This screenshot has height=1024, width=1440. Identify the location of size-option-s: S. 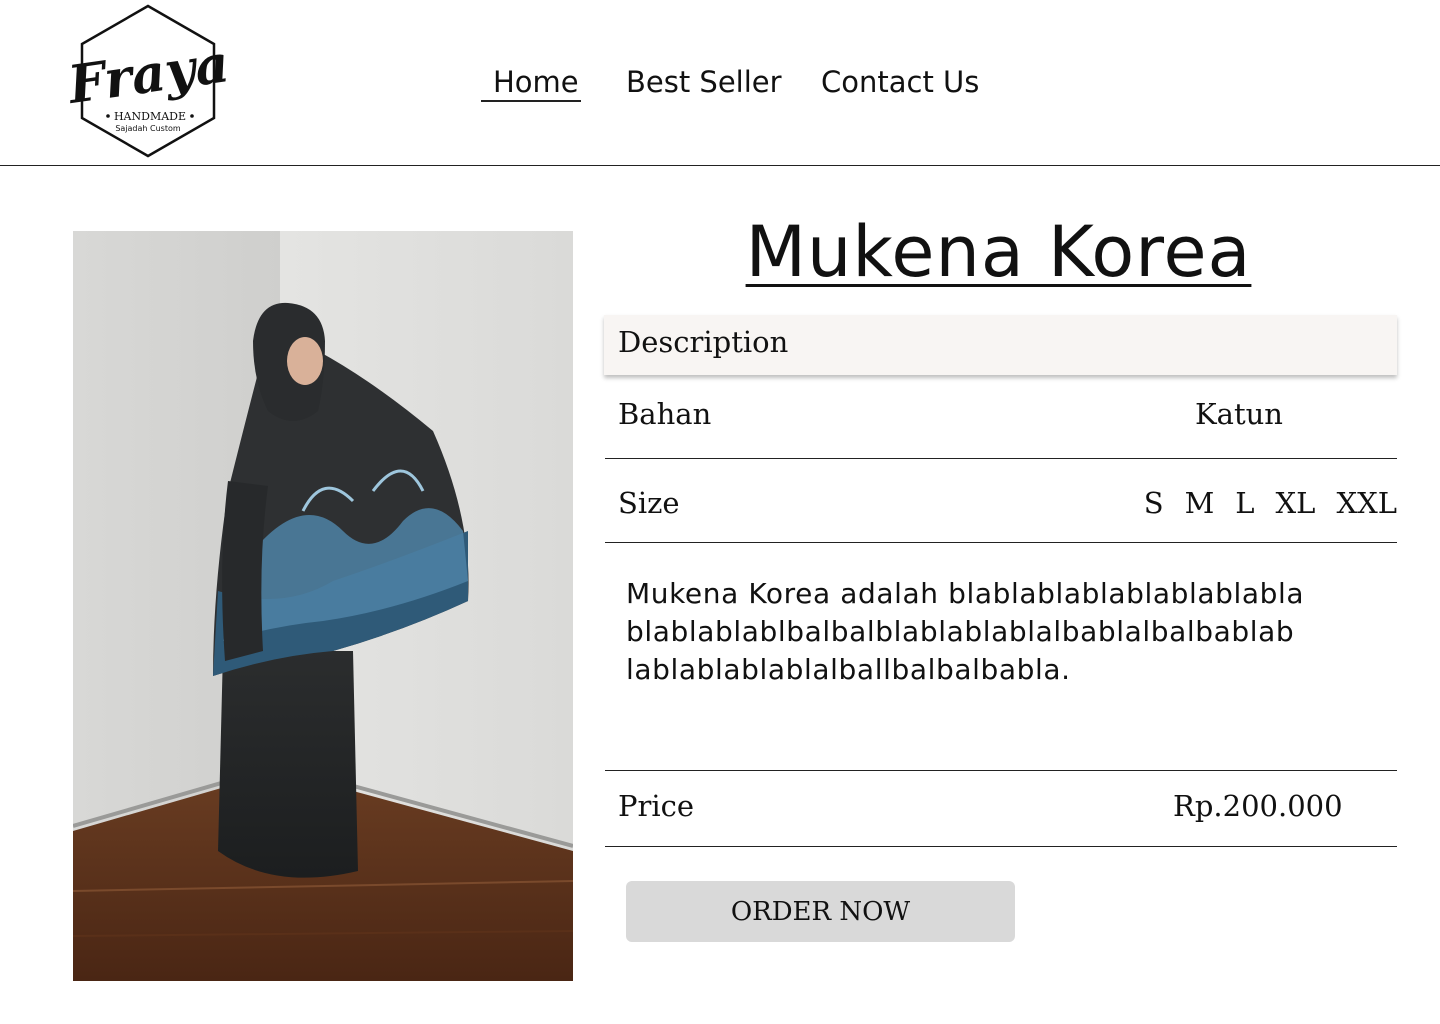
(1154, 503).